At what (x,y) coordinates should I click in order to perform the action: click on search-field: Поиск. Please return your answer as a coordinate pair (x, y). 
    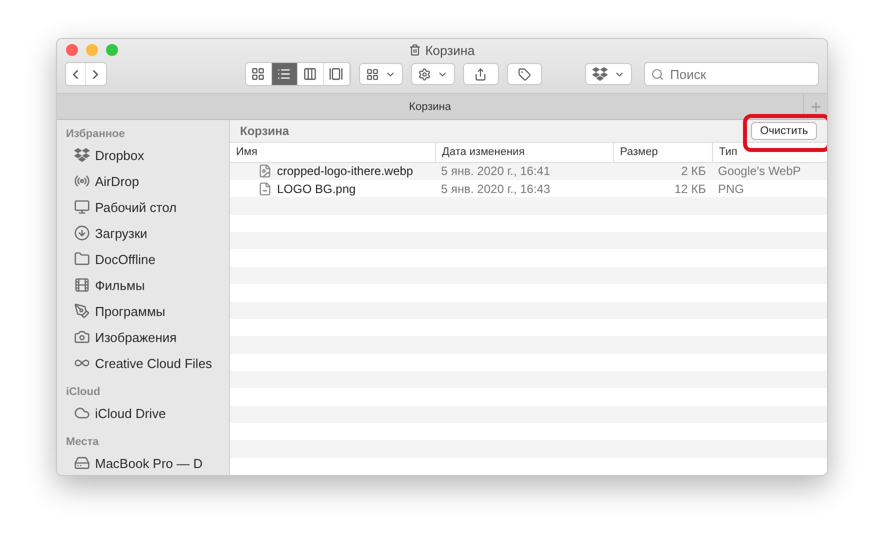
    Looking at the image, I should click on (732, 74).